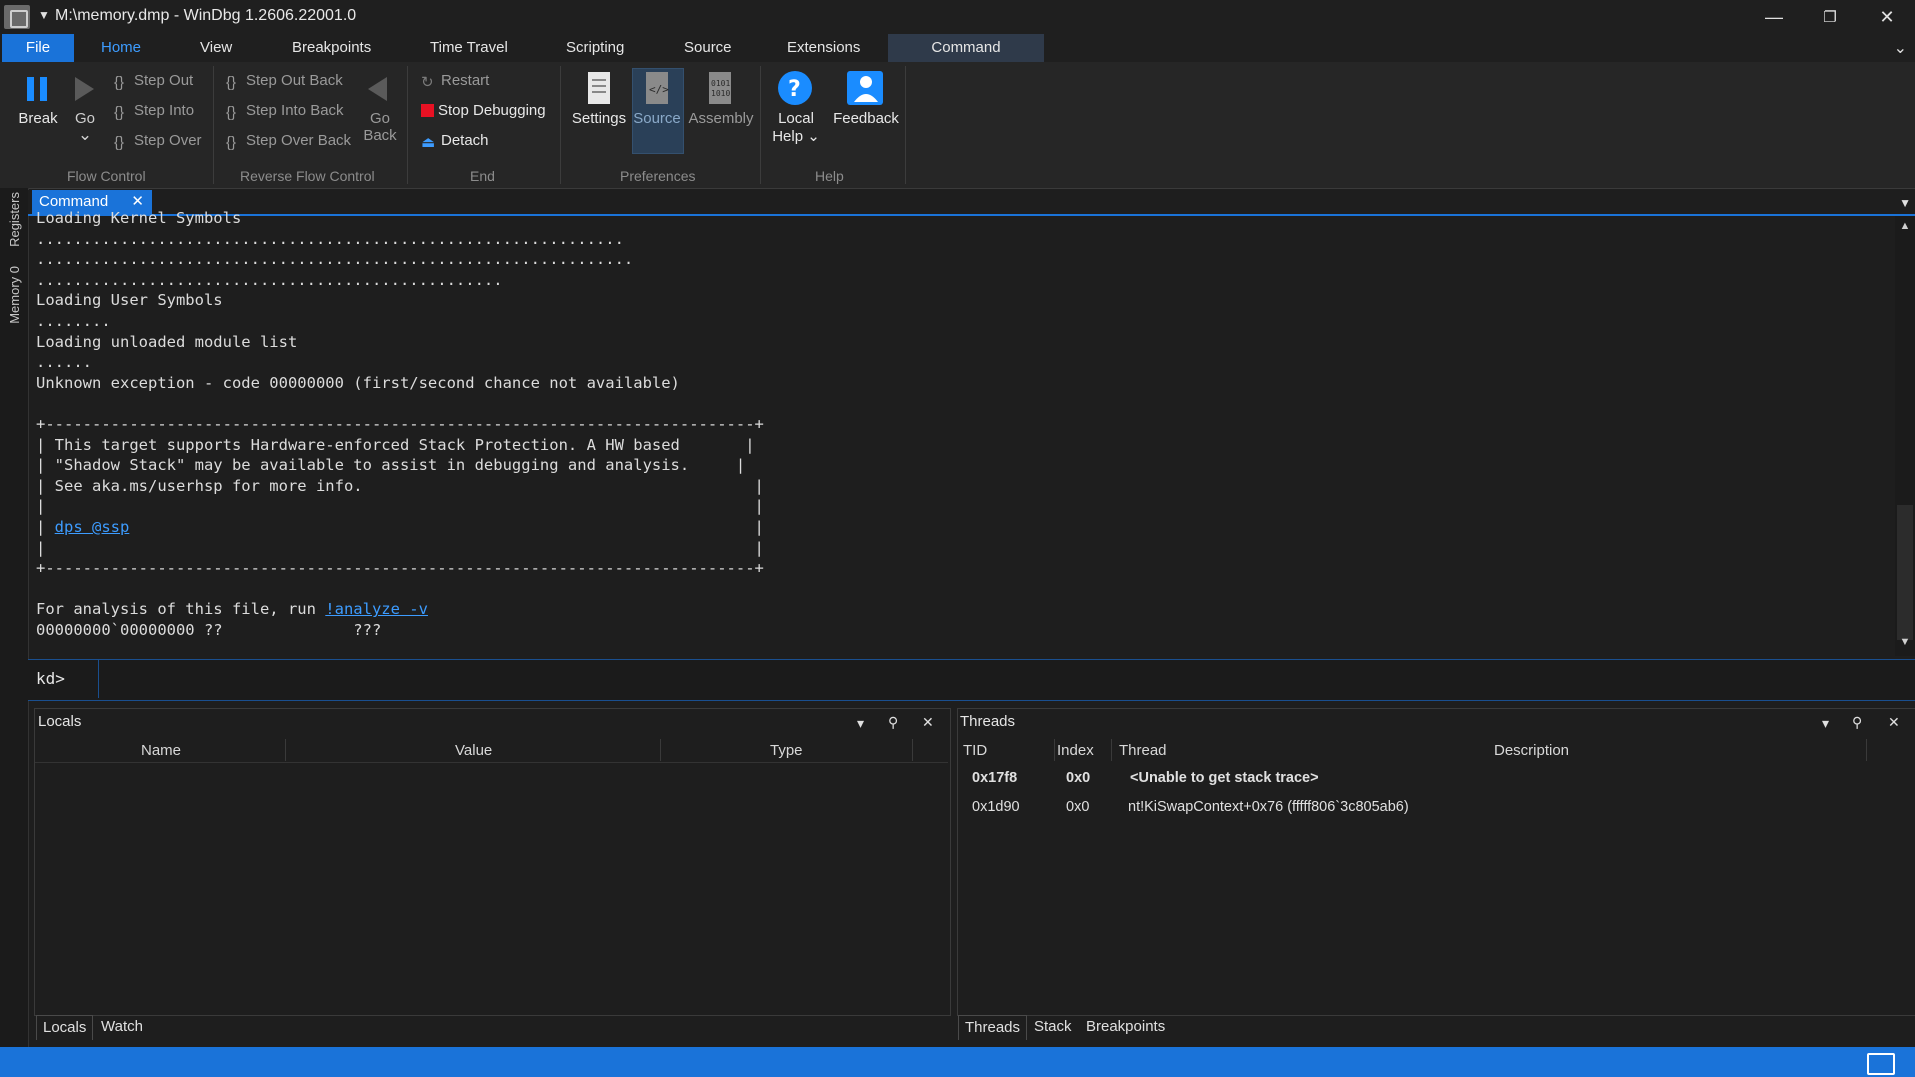 The height and width of the screenshot is (1077, 1915). I want to click on svg-text: 0101, so click(720, 83).